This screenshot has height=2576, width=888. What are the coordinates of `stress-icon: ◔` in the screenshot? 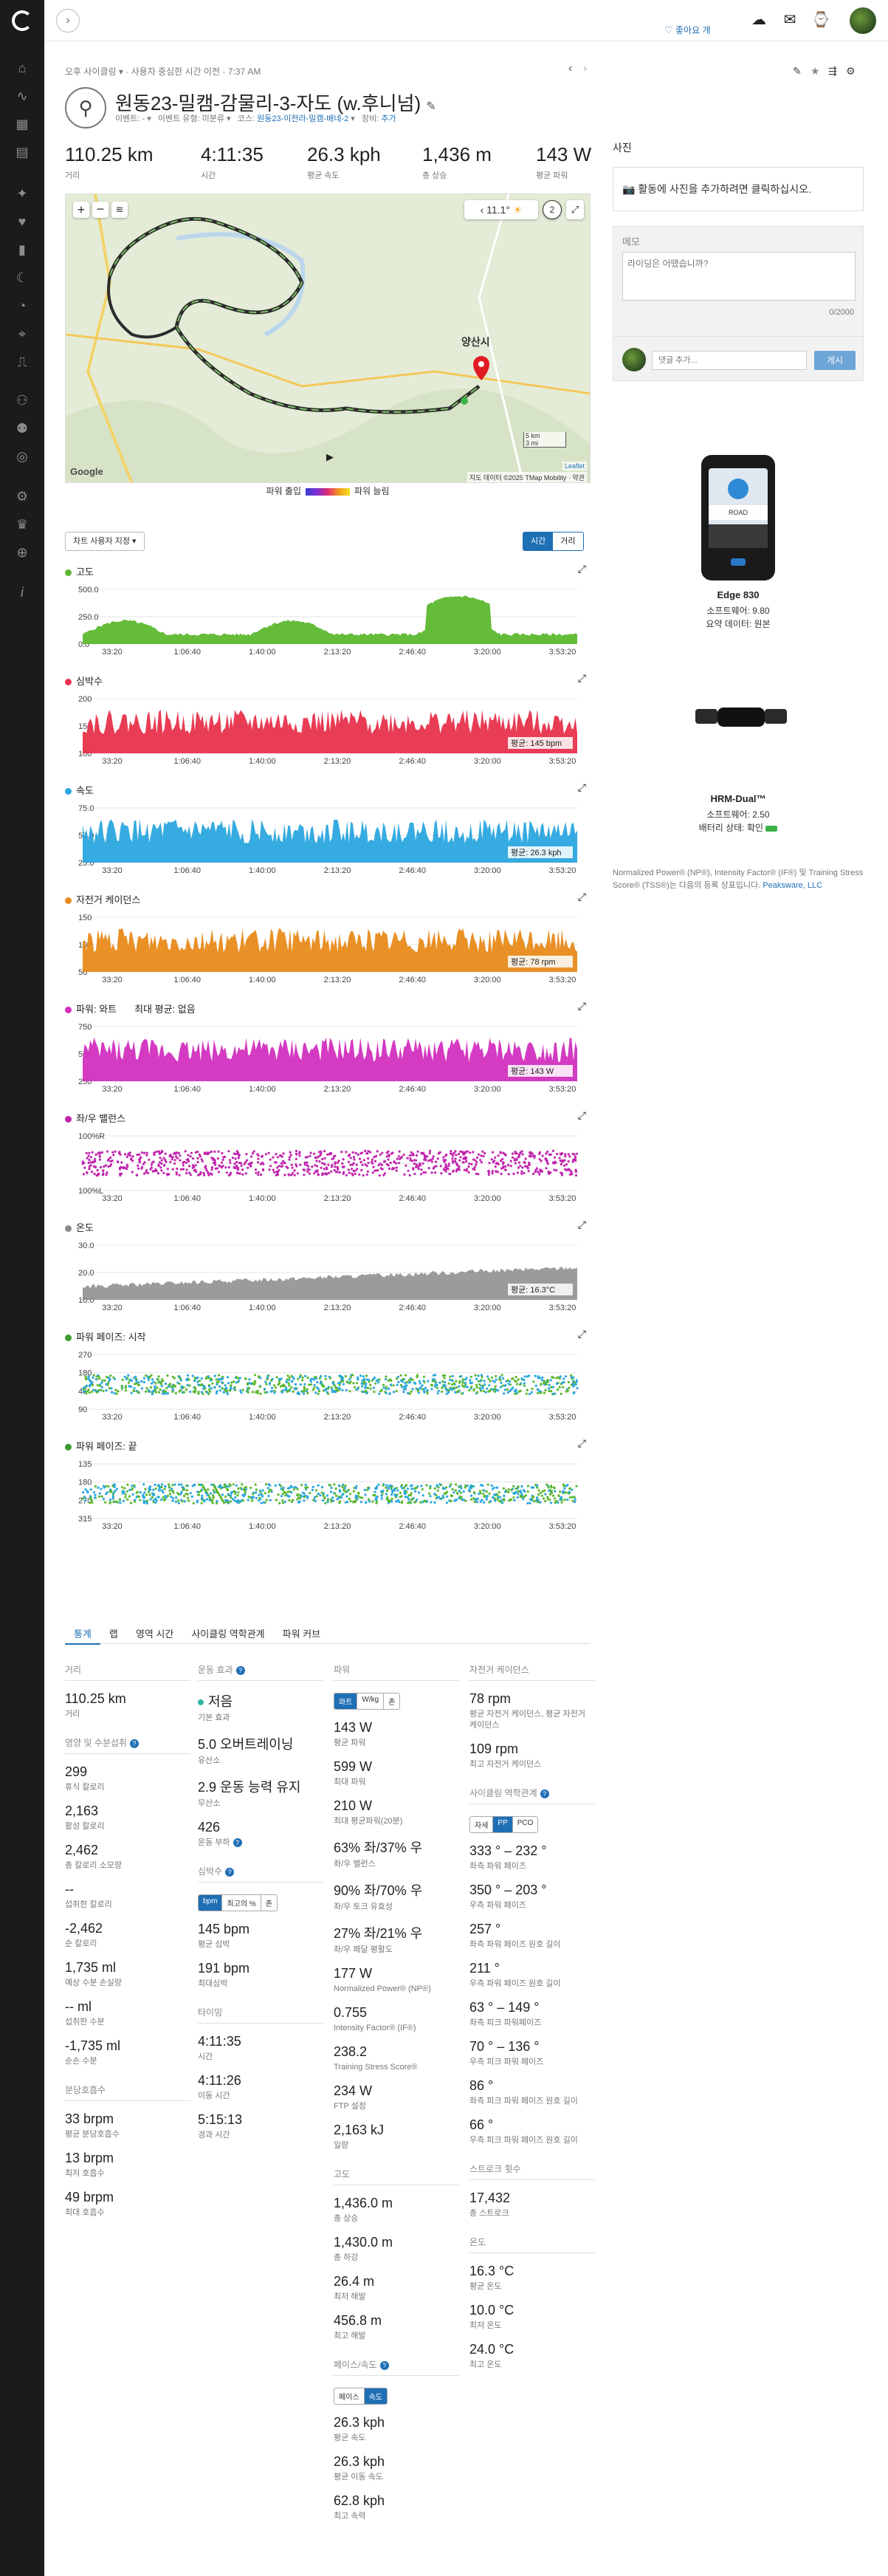 It's located at (22, 306).